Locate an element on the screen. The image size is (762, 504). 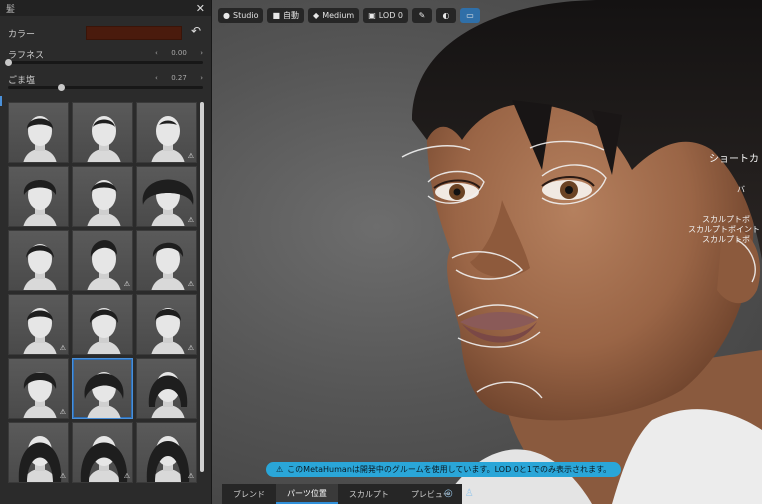
roughness-knob is located at coordinates (8, 62).